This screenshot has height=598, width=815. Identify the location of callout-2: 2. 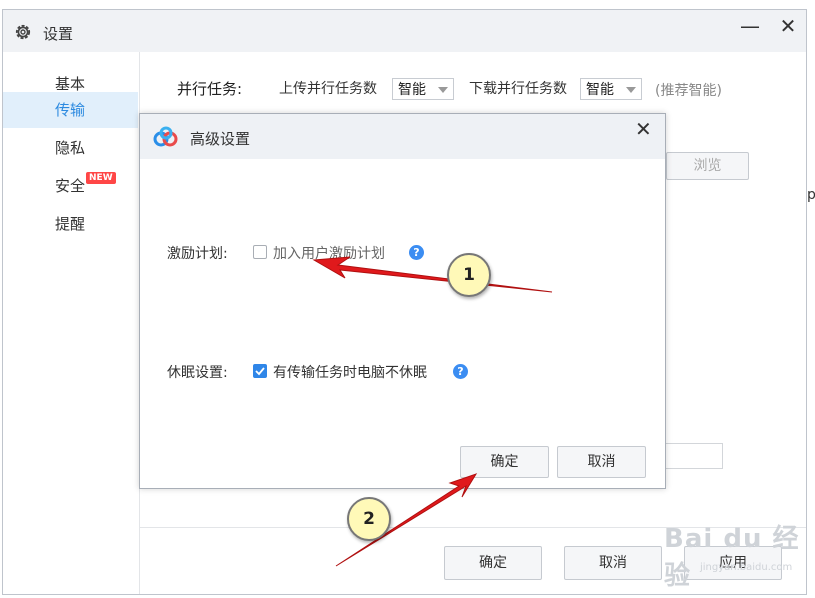
(369, 519).